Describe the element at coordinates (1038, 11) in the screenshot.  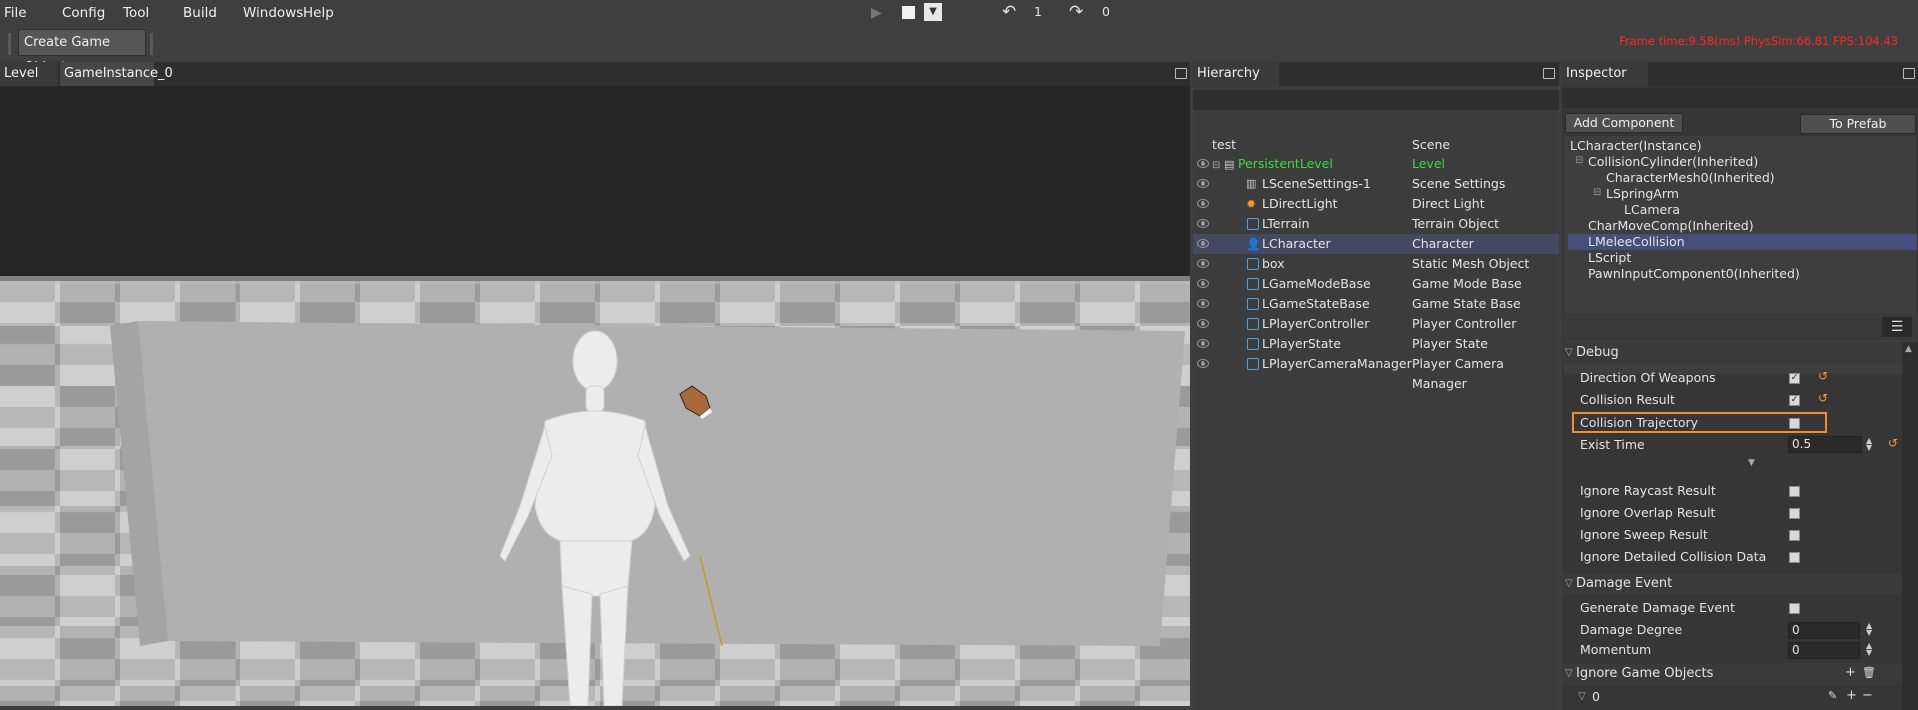
I see `undo-count: 1` at that location.